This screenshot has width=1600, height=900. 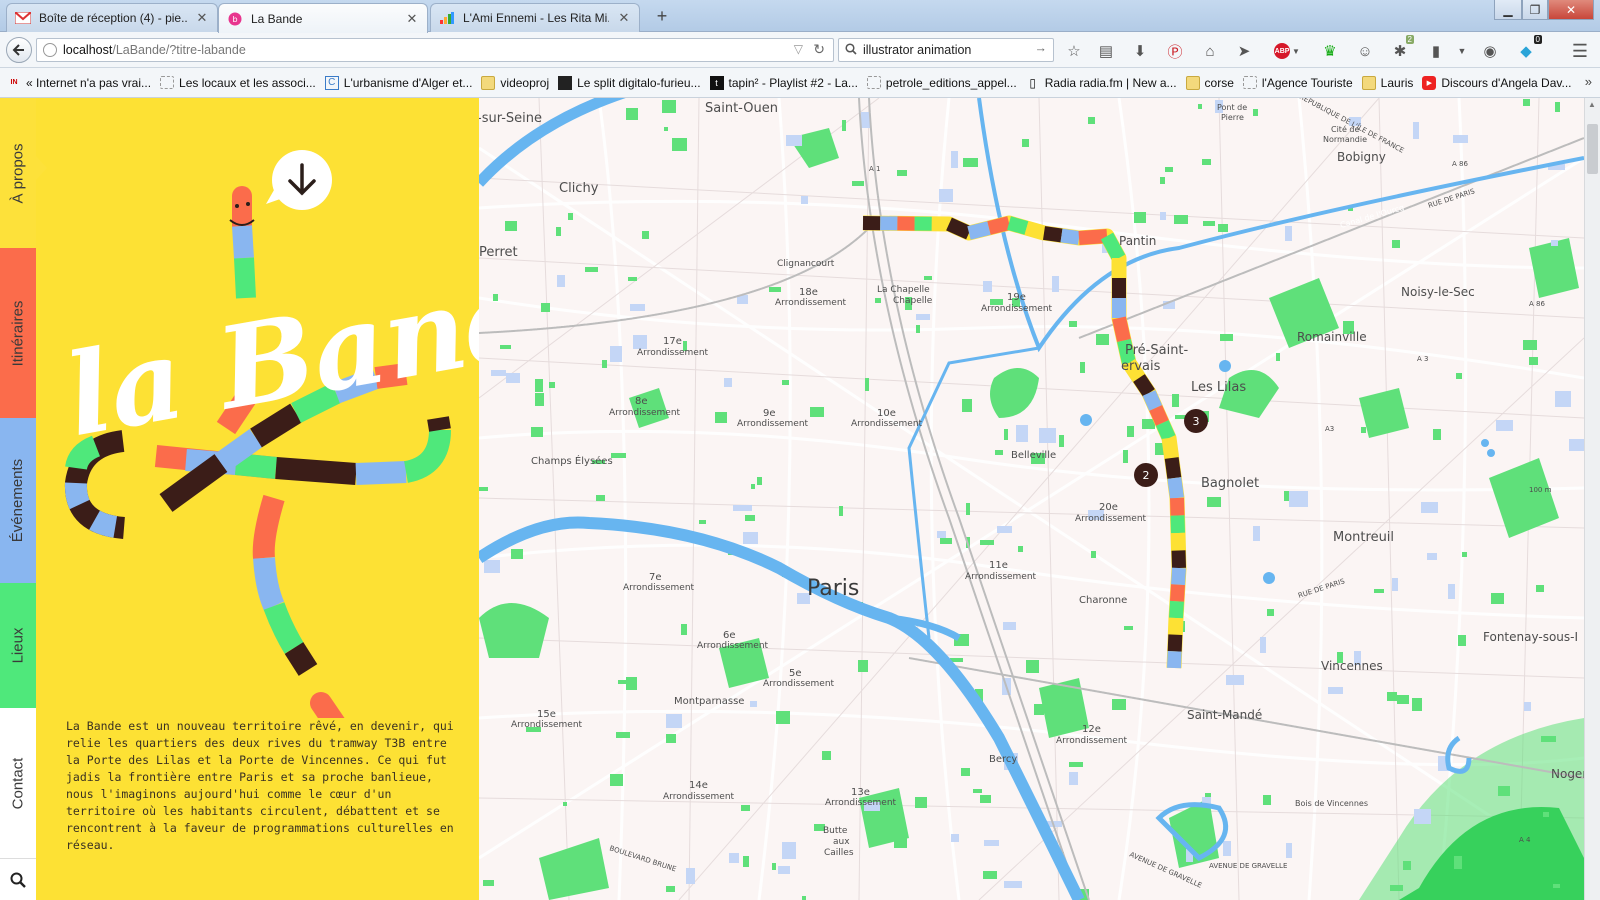 What do you see at coordinates (112, 17) in the screenshot?
I see `tab-gmail: Boîte de réception (4) - pie... ✕` at bounding box center [112, 17].